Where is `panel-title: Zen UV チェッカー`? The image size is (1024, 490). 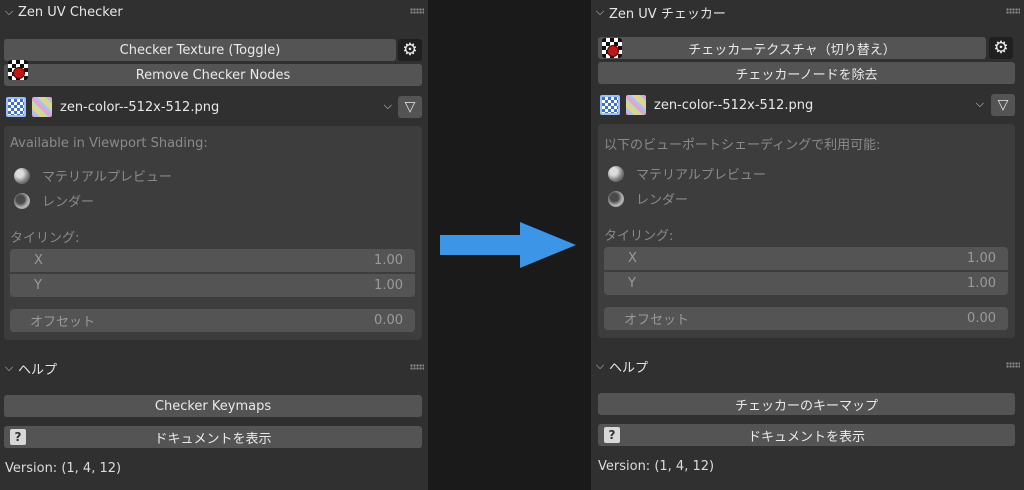
panel-title: Zen UV チェッカー is located at coordinates (667, 14).